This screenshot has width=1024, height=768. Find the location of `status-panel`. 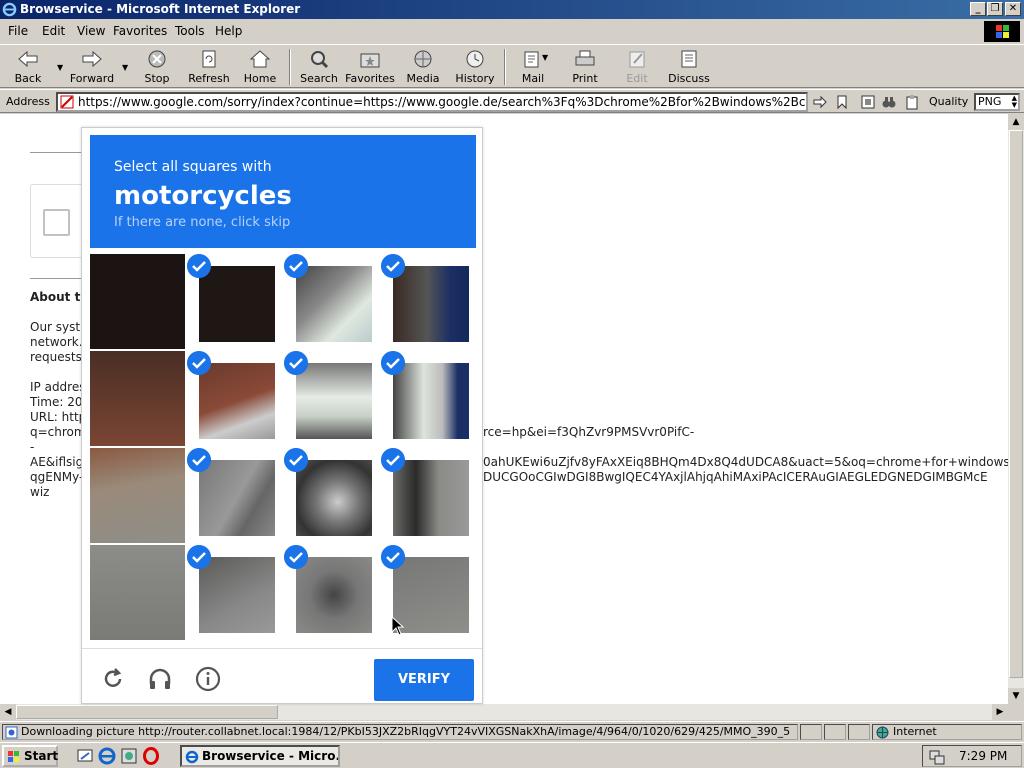

status-panel is located at coordinates (811, 732).